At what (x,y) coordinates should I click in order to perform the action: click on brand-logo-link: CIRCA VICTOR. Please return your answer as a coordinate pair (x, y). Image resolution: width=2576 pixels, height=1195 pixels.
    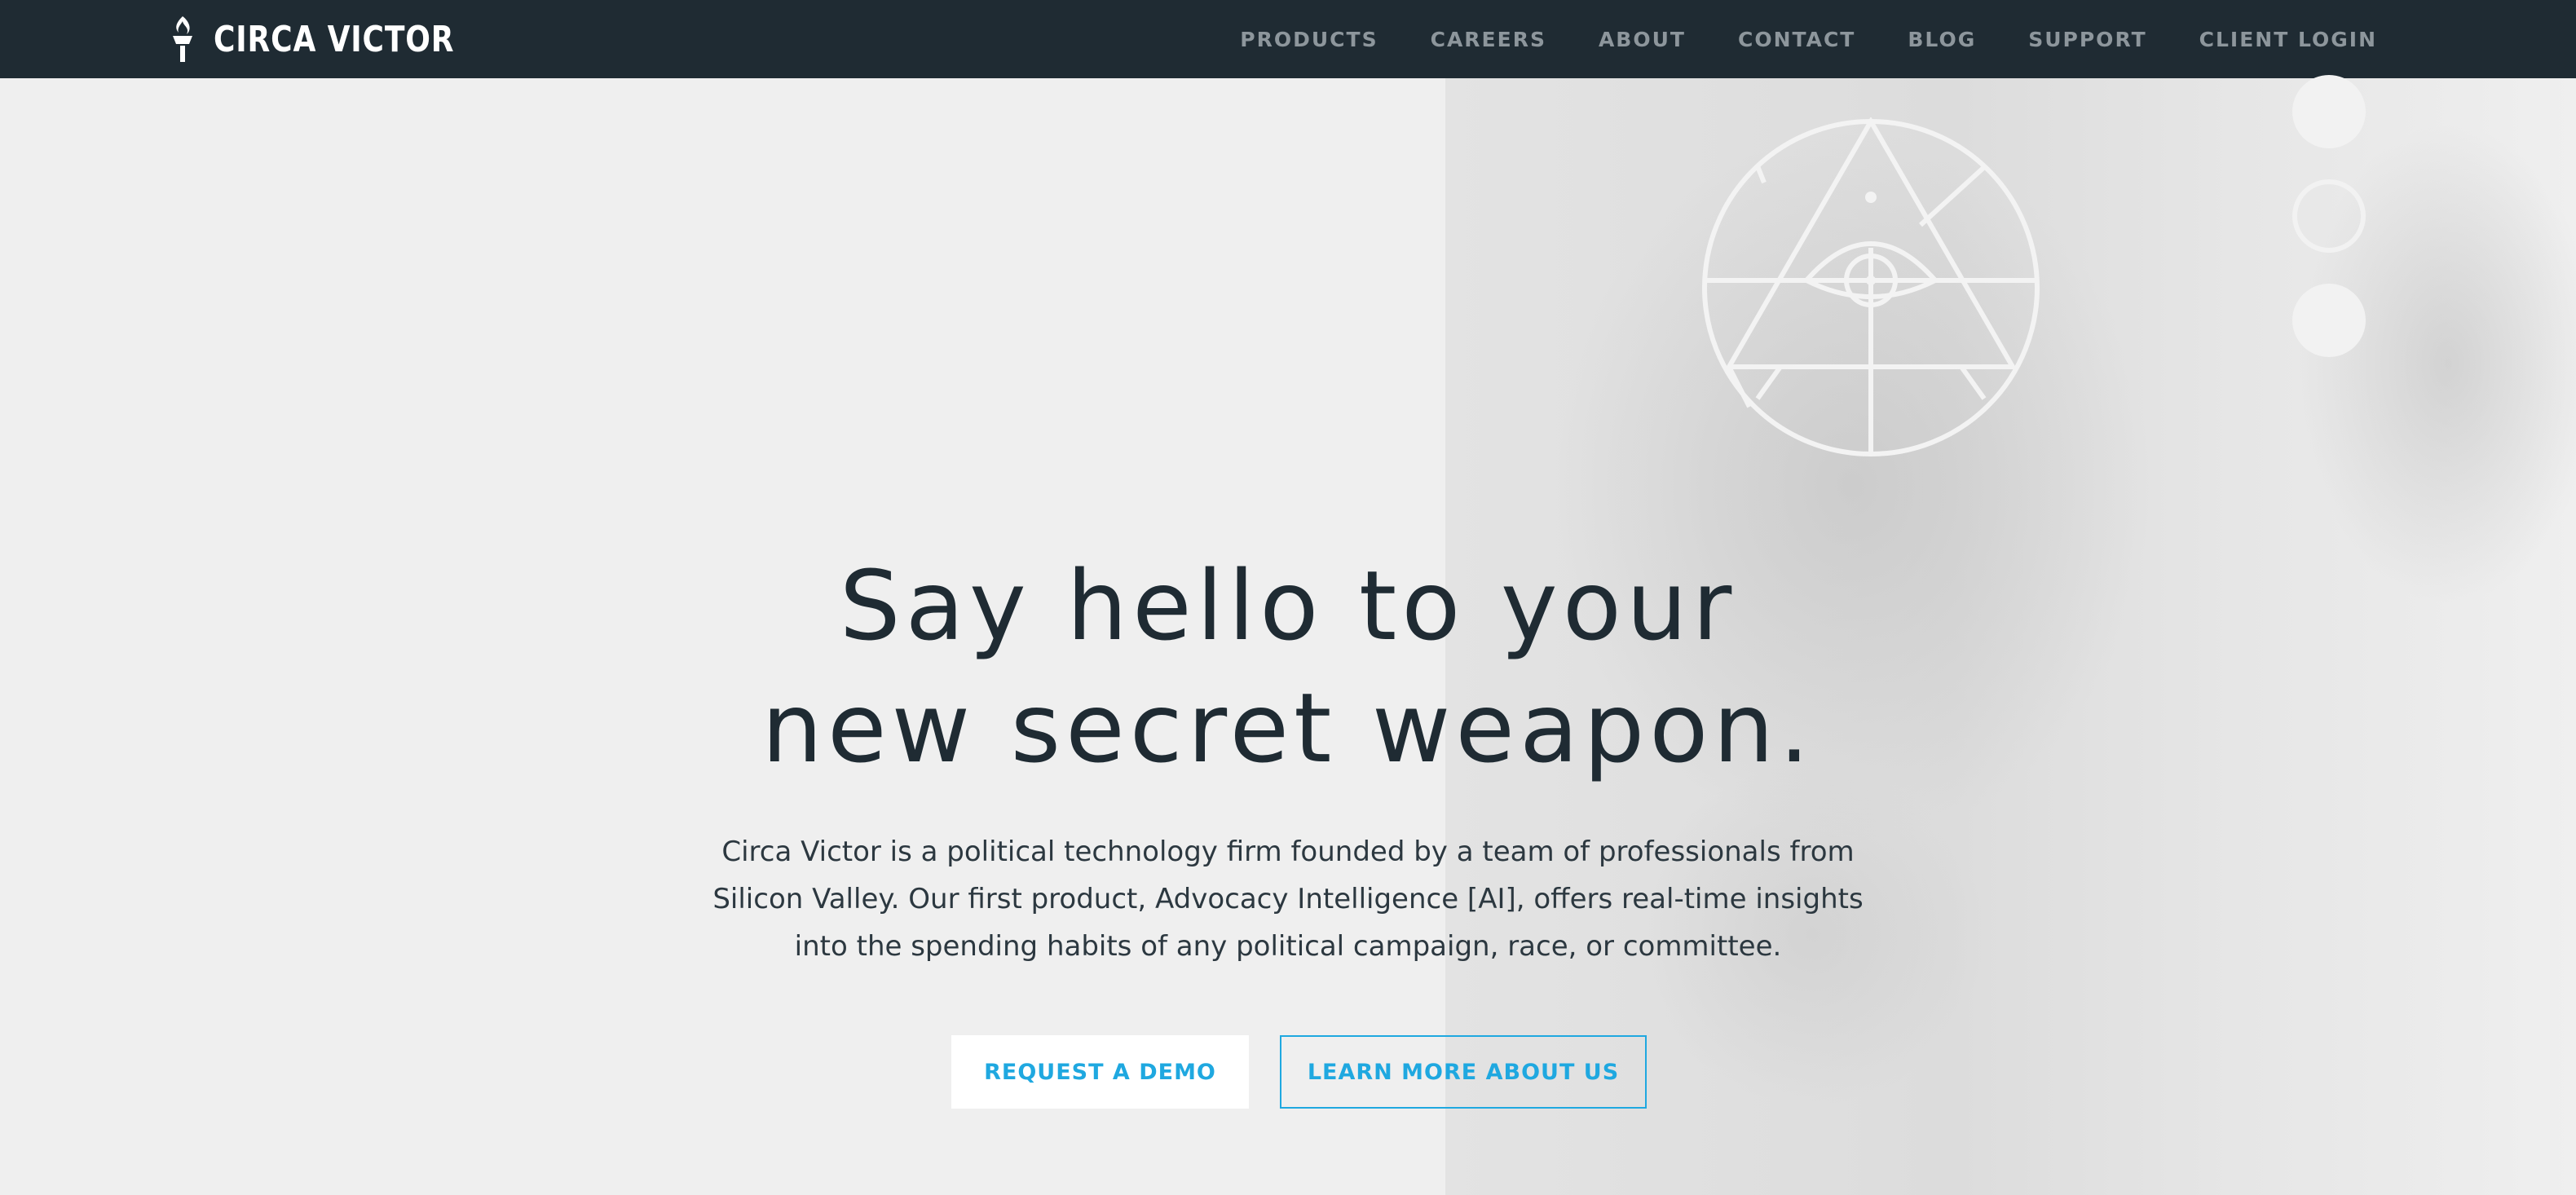
    Looking at the image, I should click on (337, 39).